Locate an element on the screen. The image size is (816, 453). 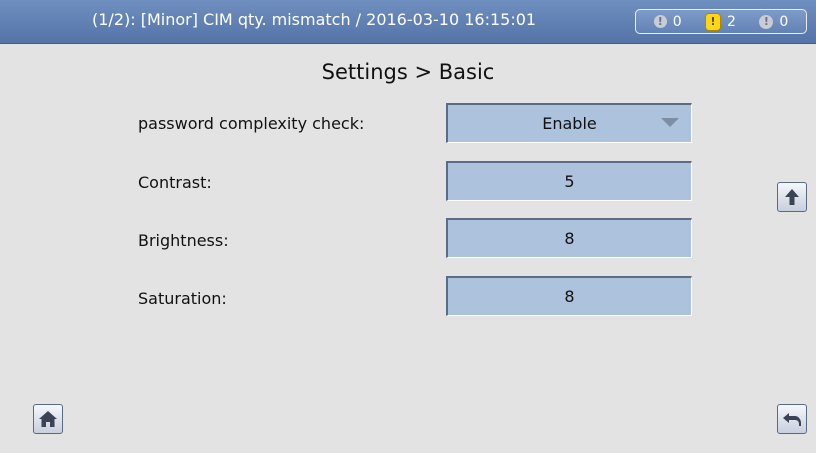
dropdown-arrow-icon is located at coordinates (670, 122).